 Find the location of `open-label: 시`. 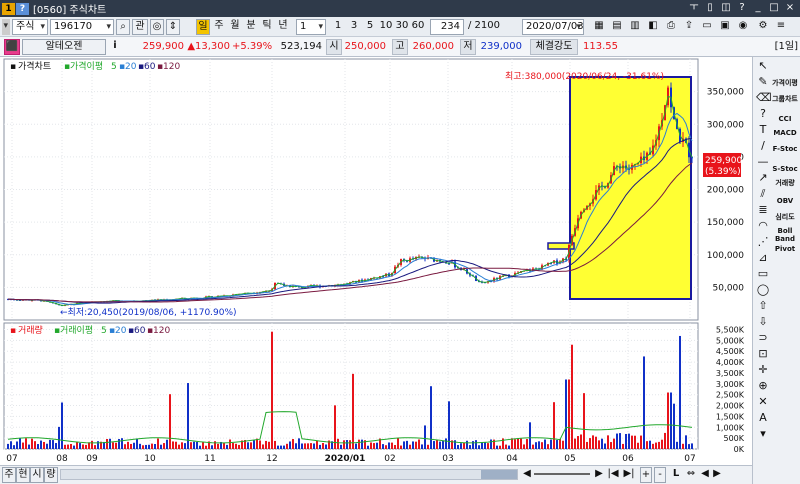

open-label: 시 is located at coordinates (334, 47).